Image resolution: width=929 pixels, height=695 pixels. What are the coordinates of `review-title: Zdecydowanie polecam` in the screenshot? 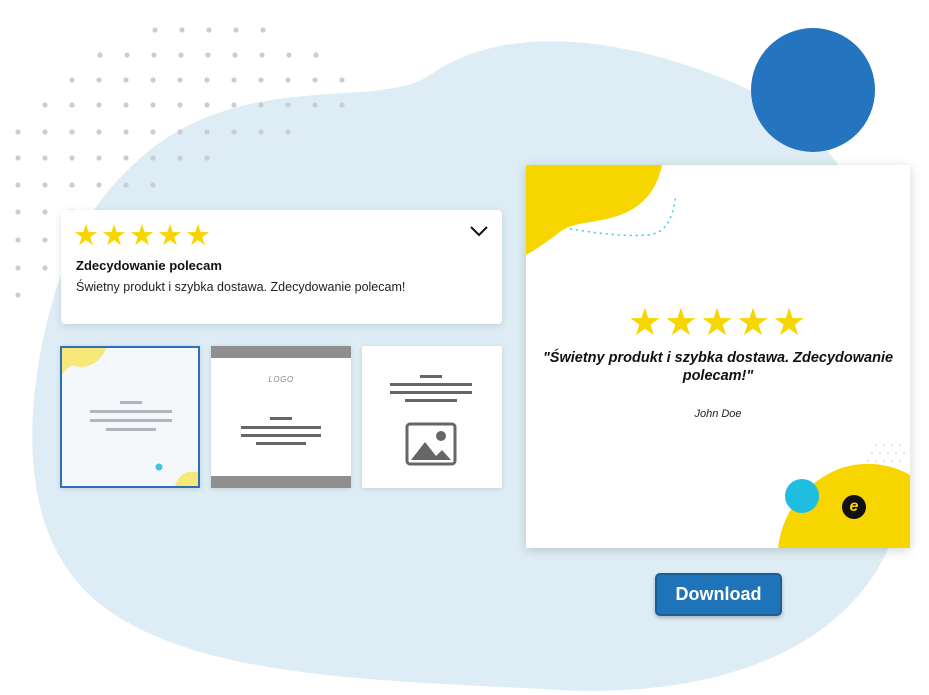 It's located at (149, 265).